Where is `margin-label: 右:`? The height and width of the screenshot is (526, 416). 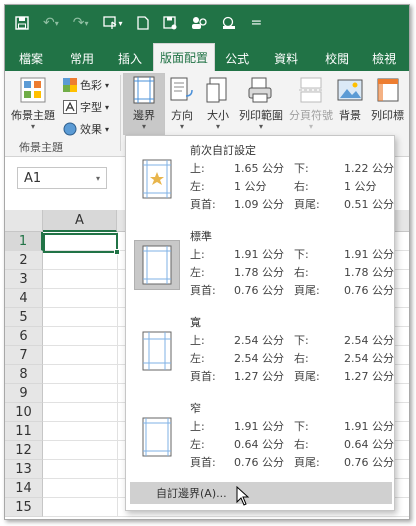
margin-label: 右: is located at coordinates (301, 444).